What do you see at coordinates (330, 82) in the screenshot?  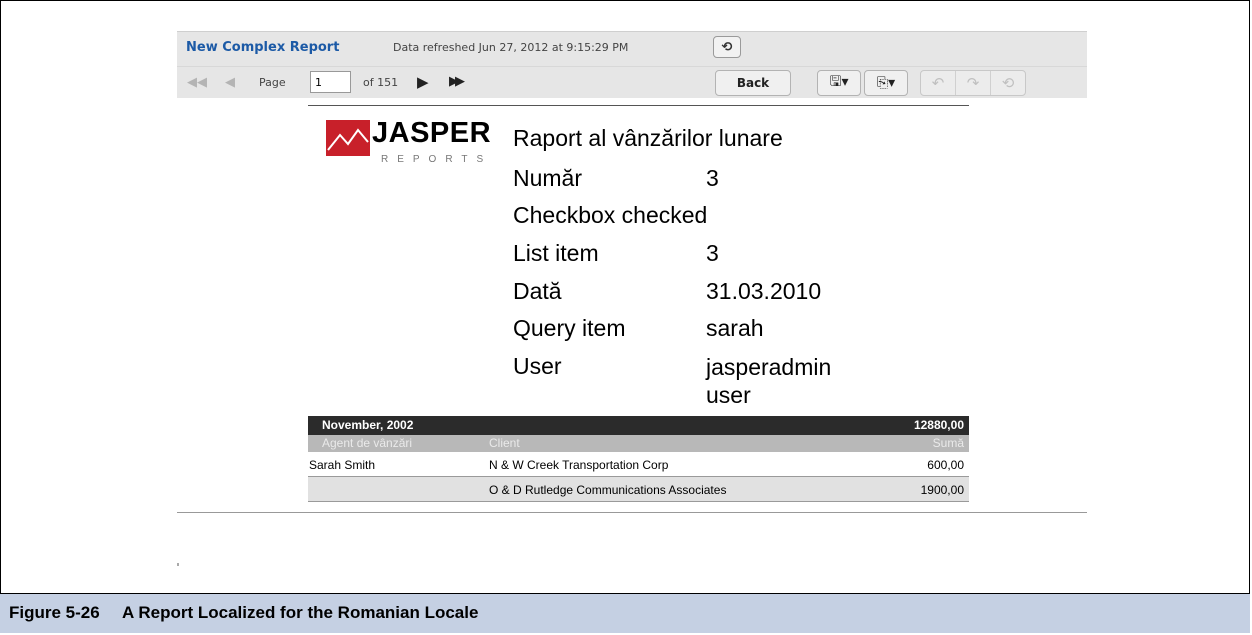 I see `page-number-input` at bounding box center [330, 82].